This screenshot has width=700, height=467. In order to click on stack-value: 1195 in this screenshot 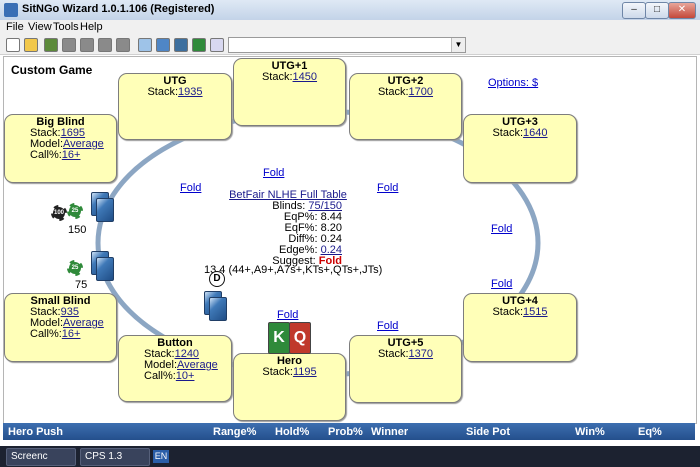, I will do `click(305, 372)`.